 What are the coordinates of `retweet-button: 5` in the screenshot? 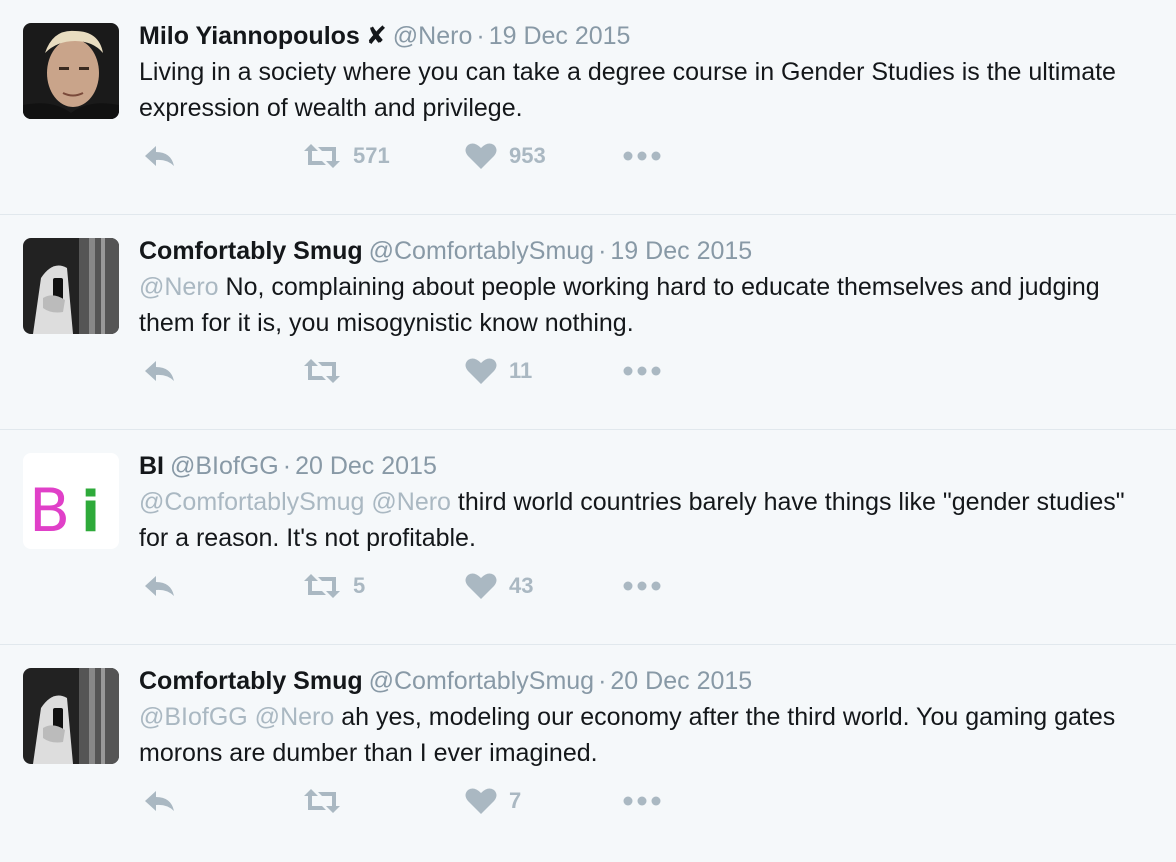 It's located at (334, 586).